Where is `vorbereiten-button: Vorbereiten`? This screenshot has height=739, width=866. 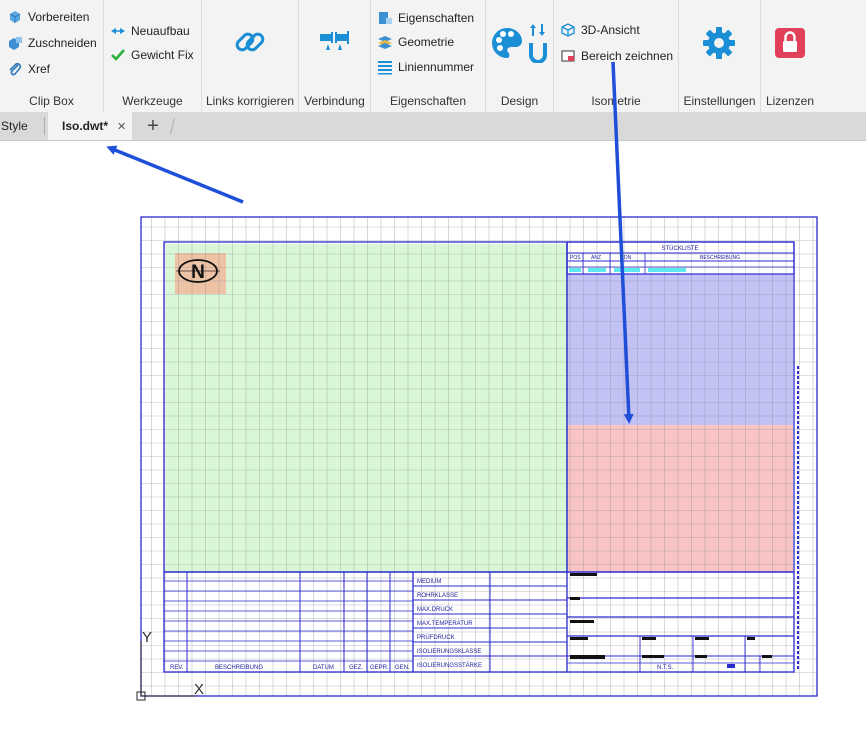 vorbereiten-button: Vorbereiten is located at coordinates (48, 17).